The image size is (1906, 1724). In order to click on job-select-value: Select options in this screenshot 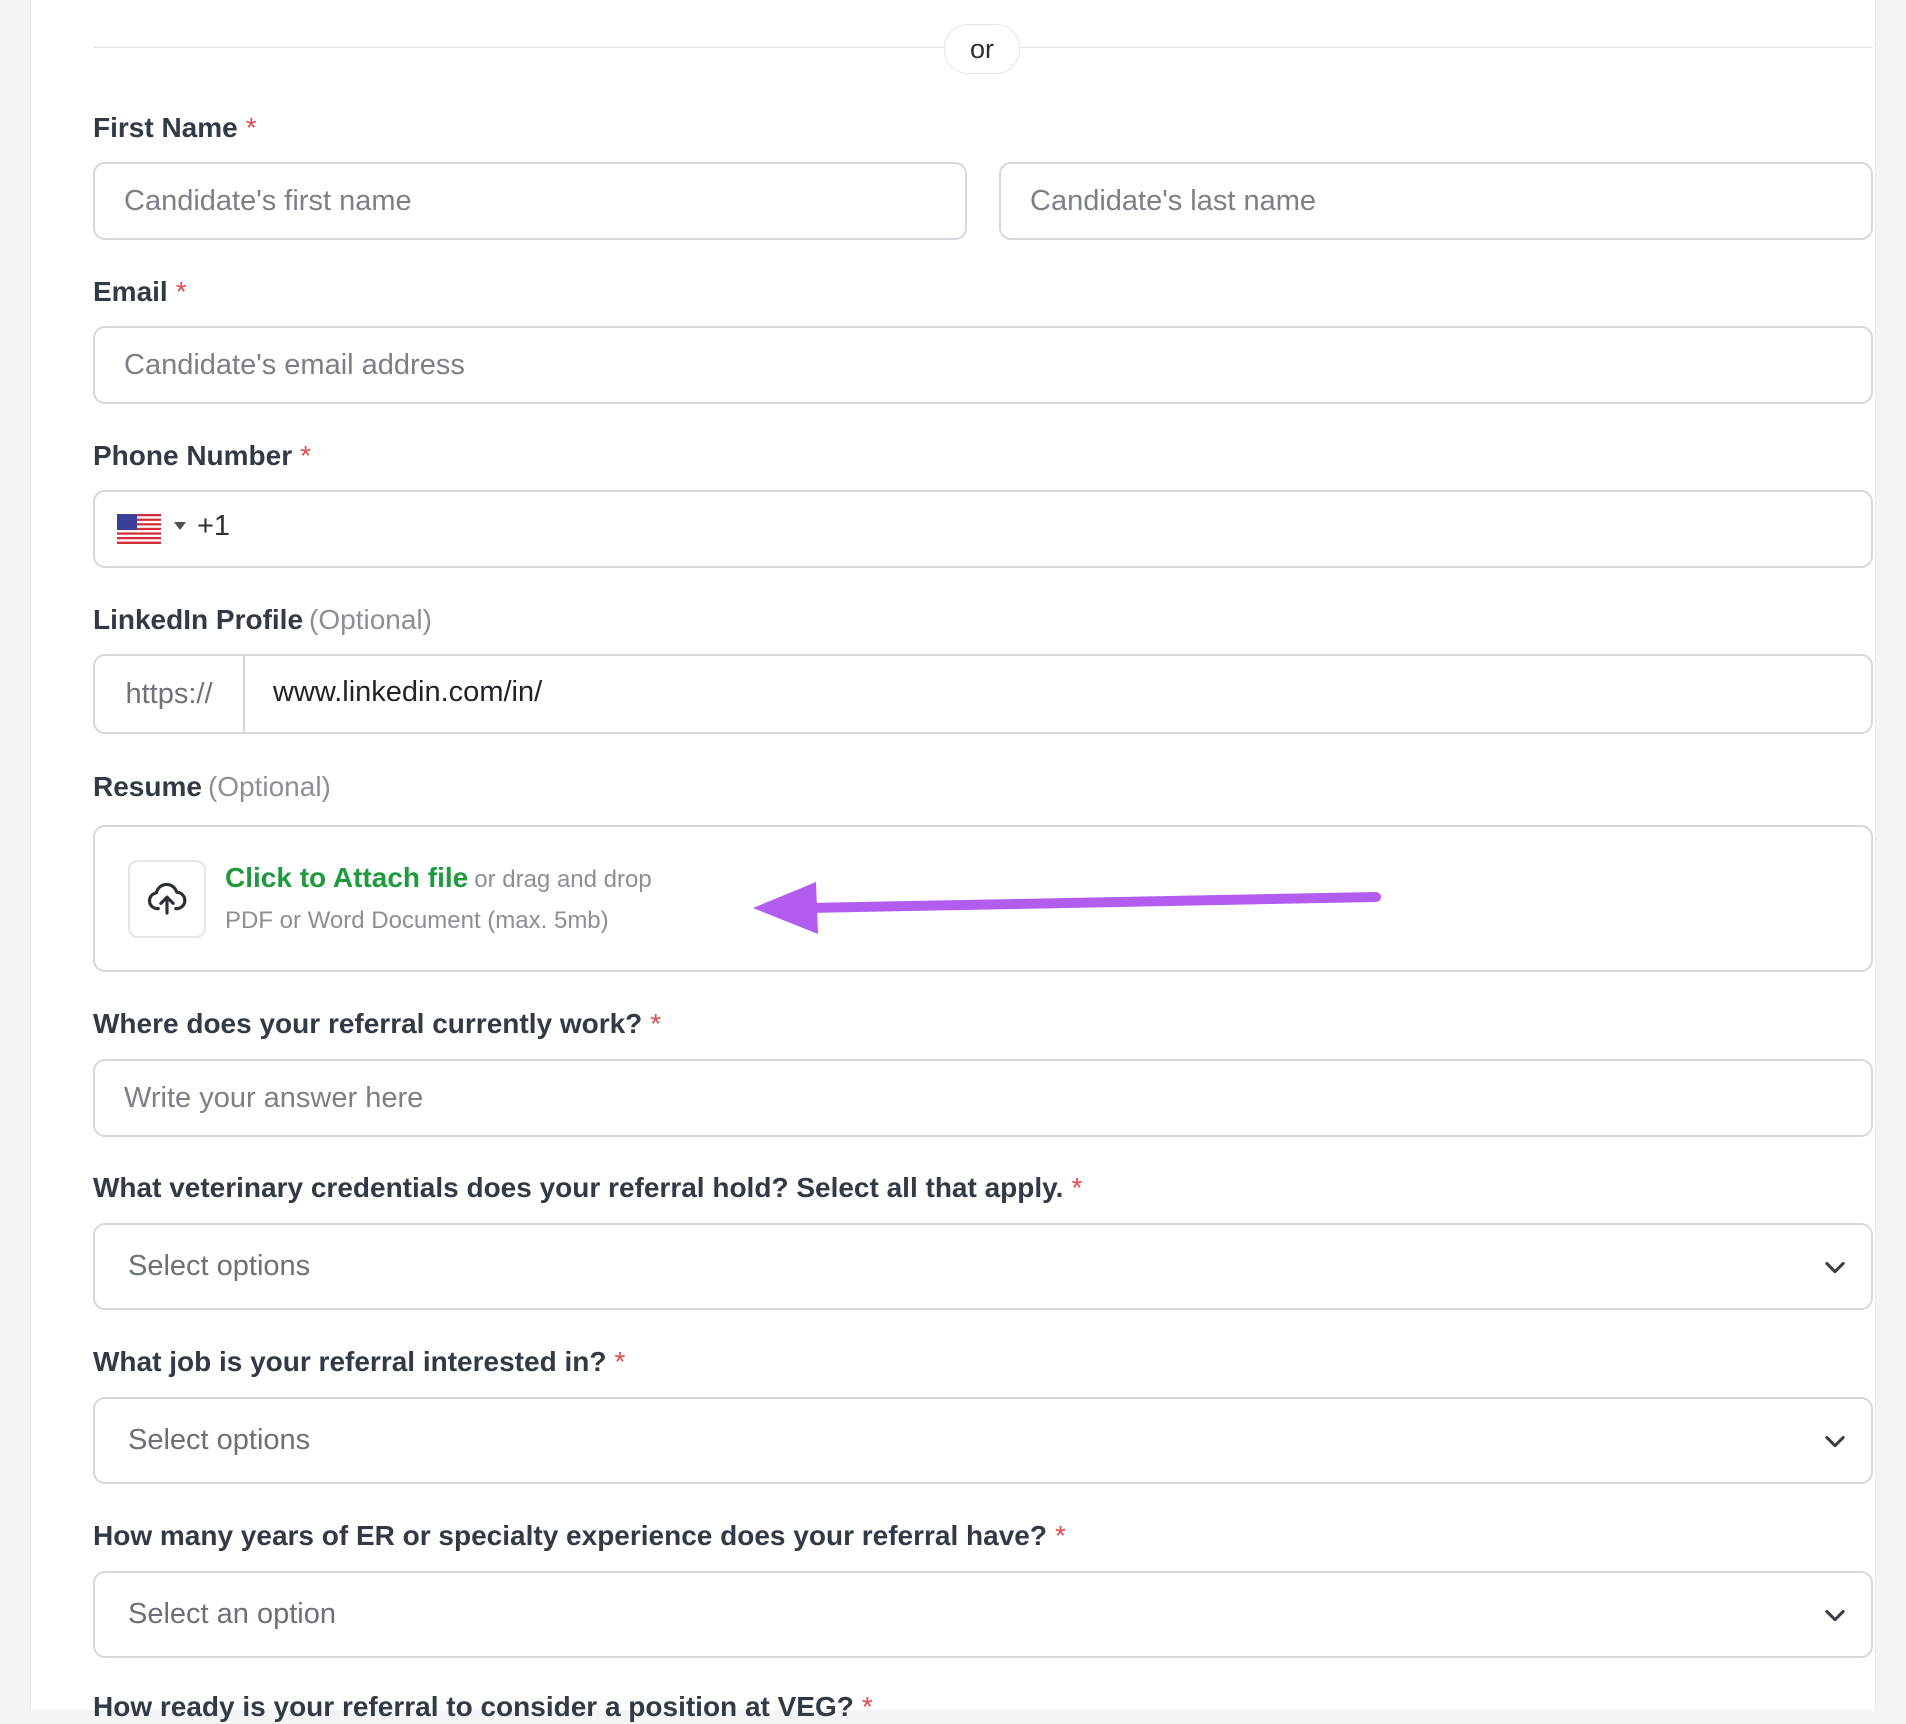, I will do `click(219, 1440)`.